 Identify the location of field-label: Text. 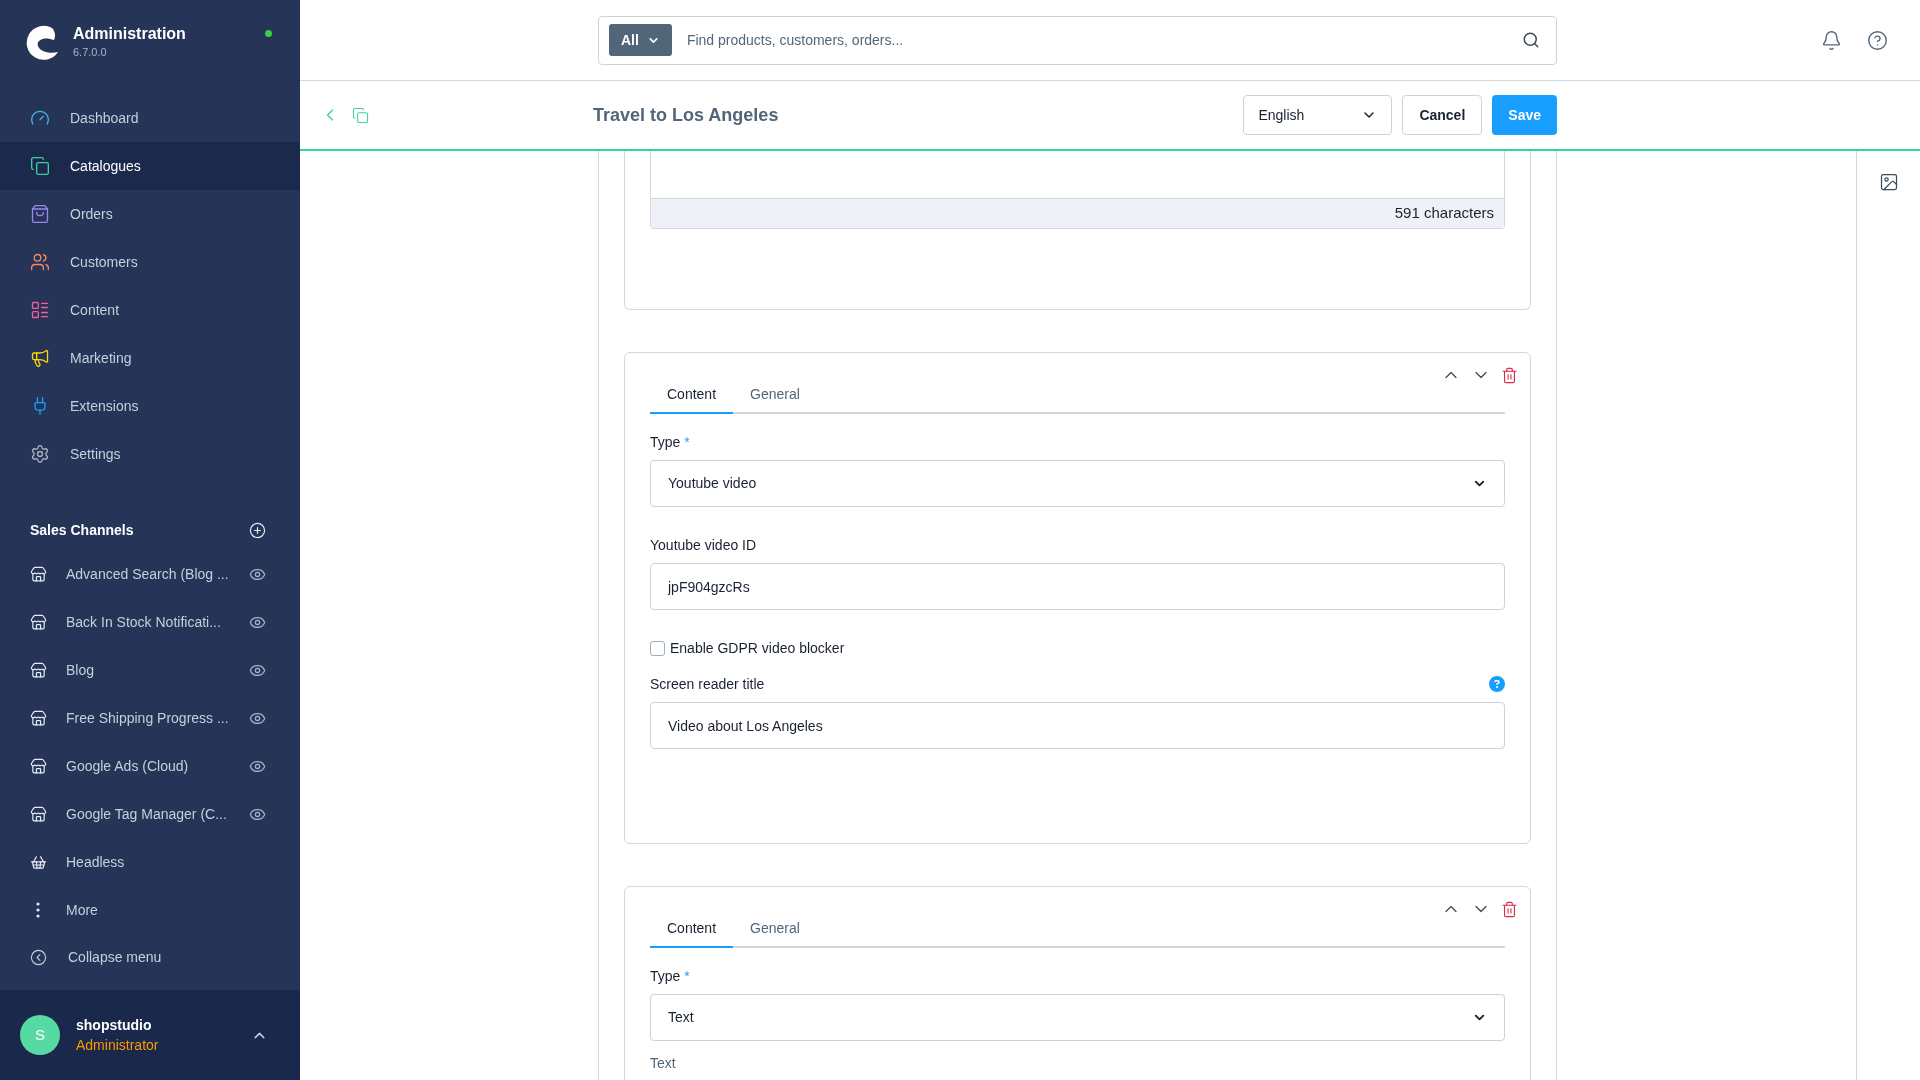
(663, 1063).